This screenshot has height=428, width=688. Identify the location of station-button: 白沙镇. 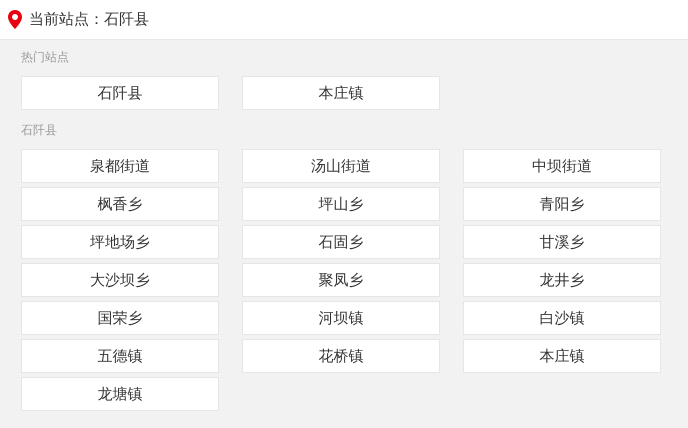
(562, 318).